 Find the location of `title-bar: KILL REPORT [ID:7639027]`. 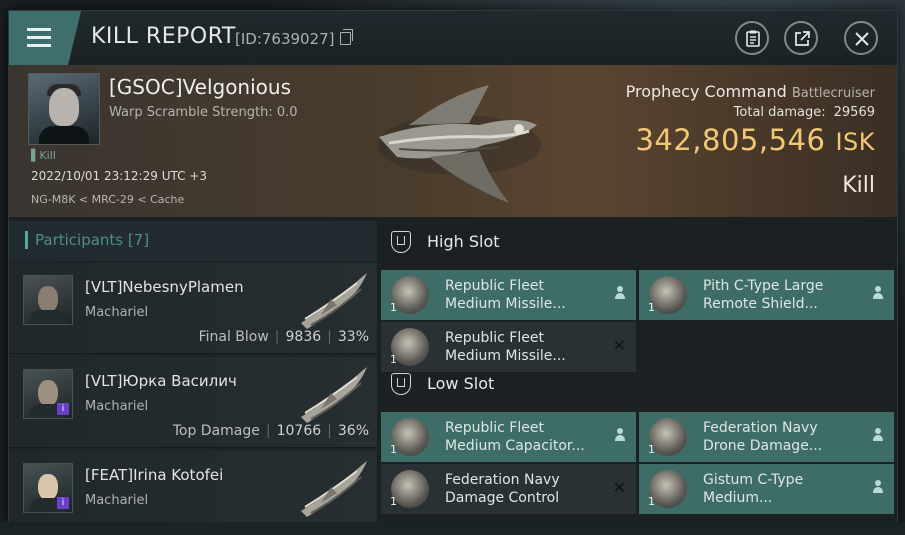

title-bar: KILL REPORT [ID:7639027] is located at coordinates (453, 38).